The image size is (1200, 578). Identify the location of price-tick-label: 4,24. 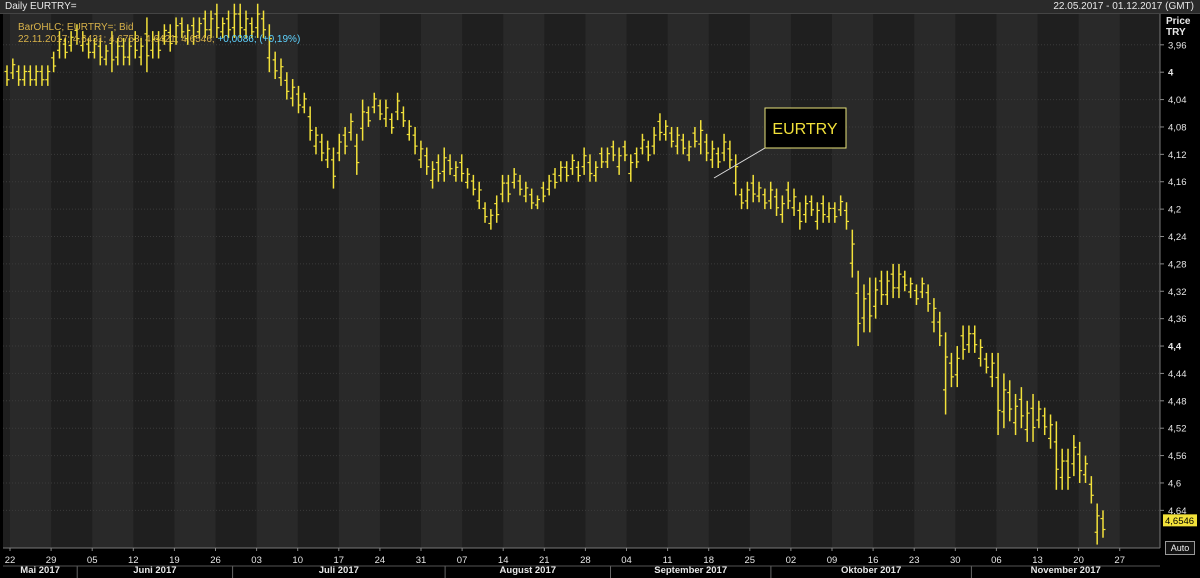
(1177, 237).